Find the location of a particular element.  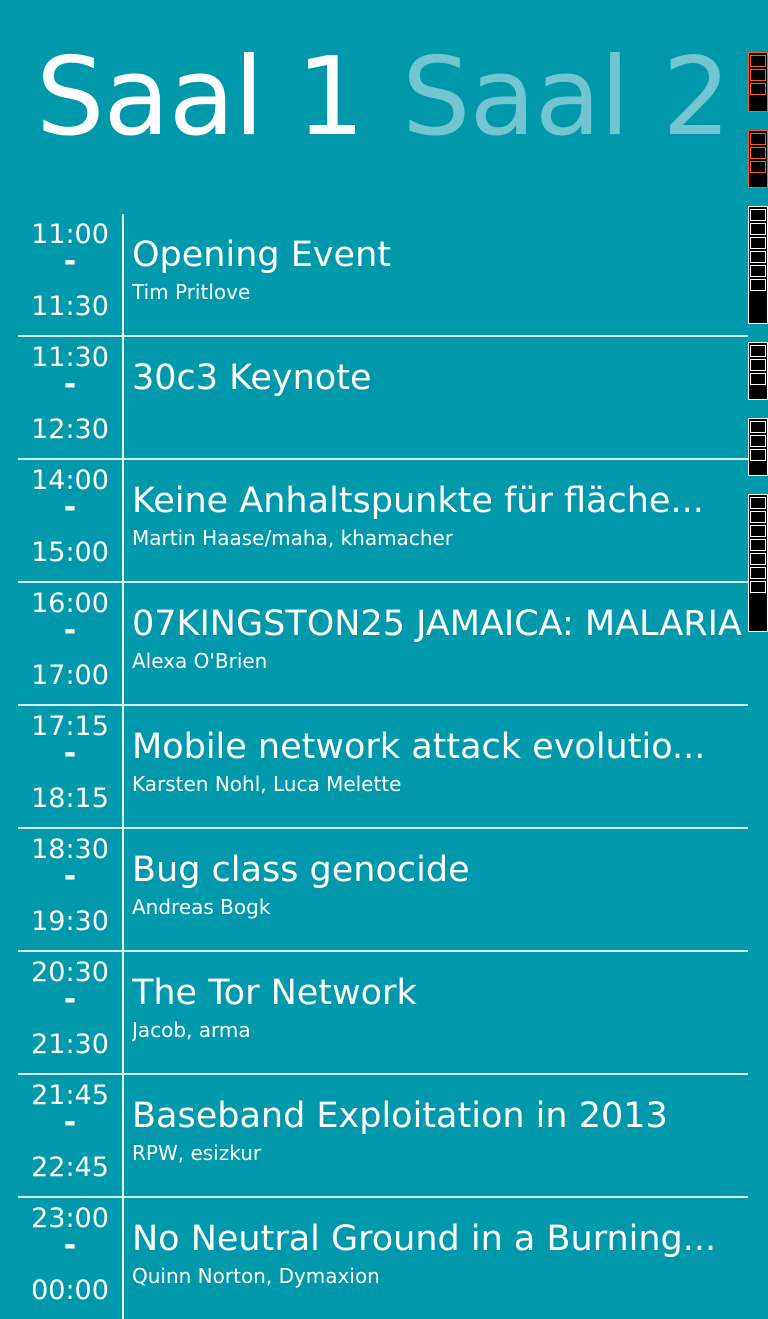

end-time: 19:30 is located at coordinates (70, 922).